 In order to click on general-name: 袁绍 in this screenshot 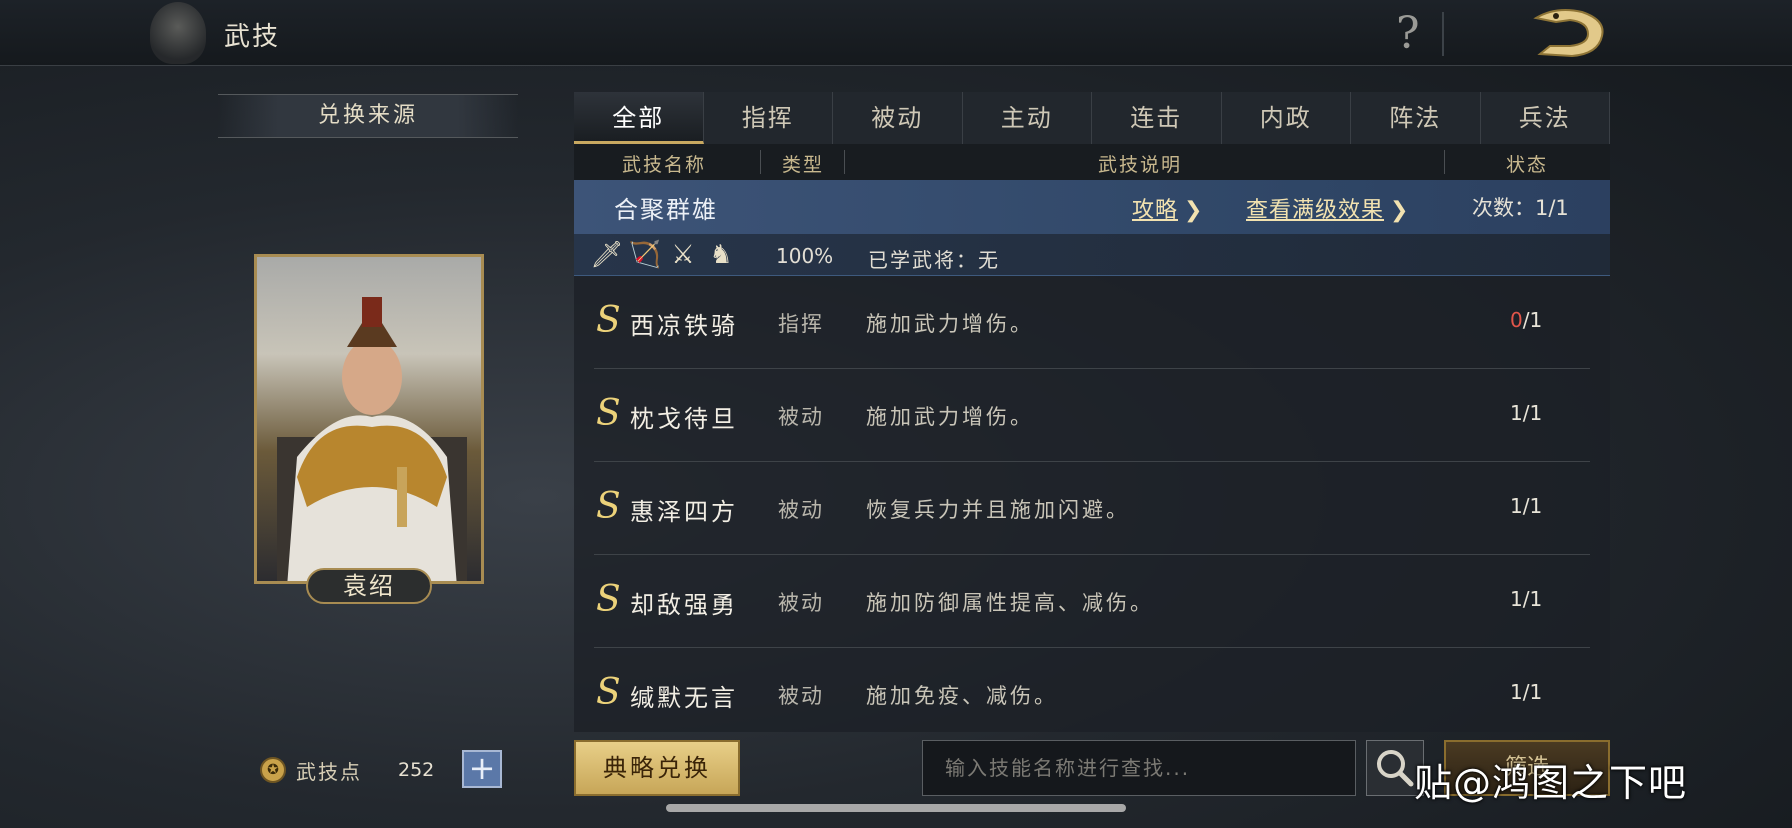, I will do `click(369, 586)`.